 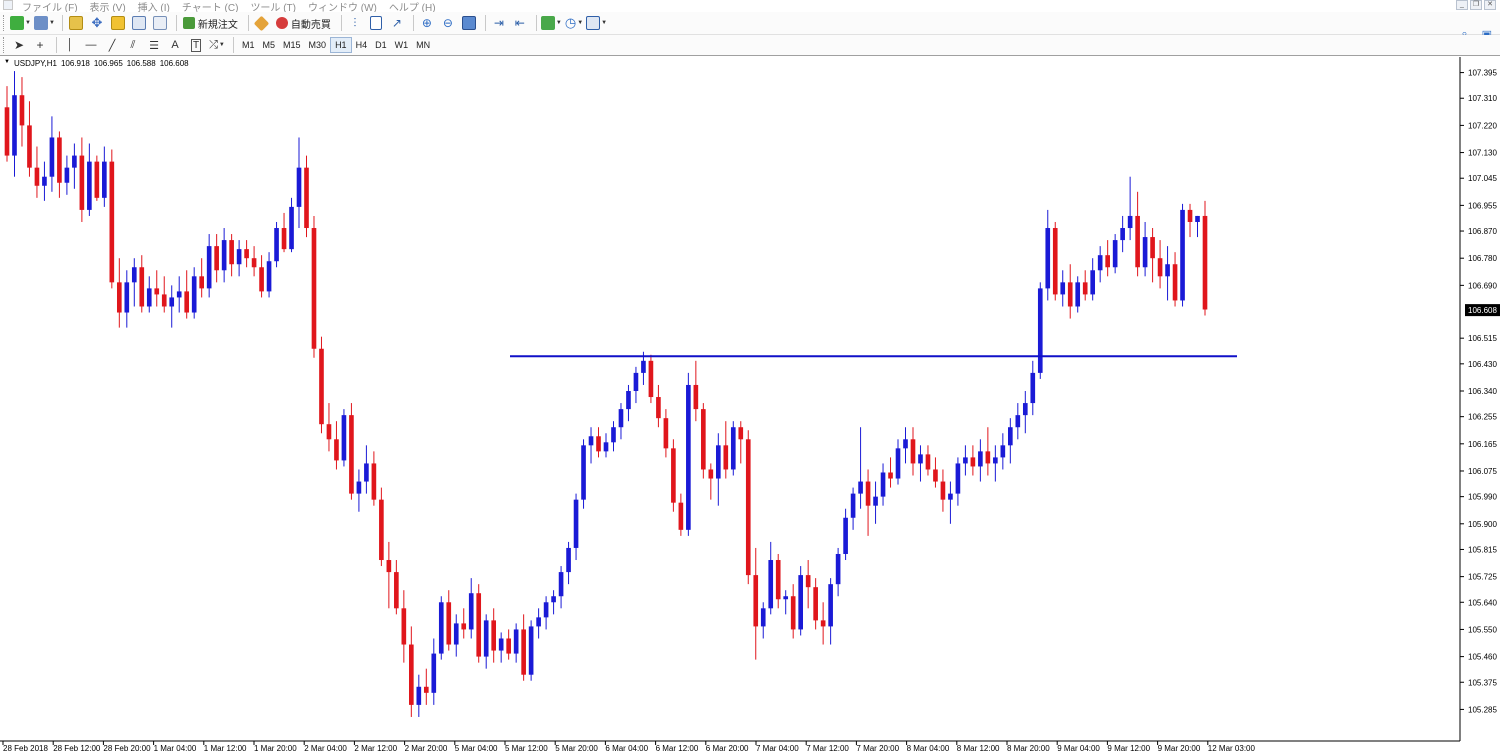 I want to click on indicators-button: ▼, so click(x=551, y=23).